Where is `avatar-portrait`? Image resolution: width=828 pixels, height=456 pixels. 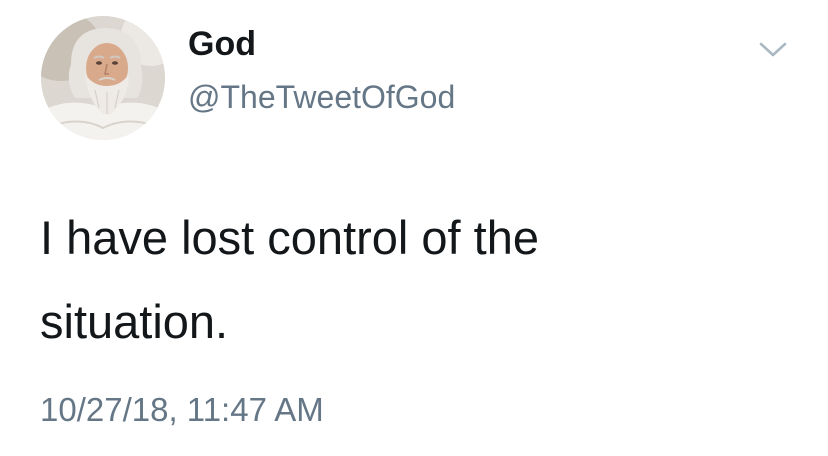
avatar-portrait is located at coordinates (103, 78).